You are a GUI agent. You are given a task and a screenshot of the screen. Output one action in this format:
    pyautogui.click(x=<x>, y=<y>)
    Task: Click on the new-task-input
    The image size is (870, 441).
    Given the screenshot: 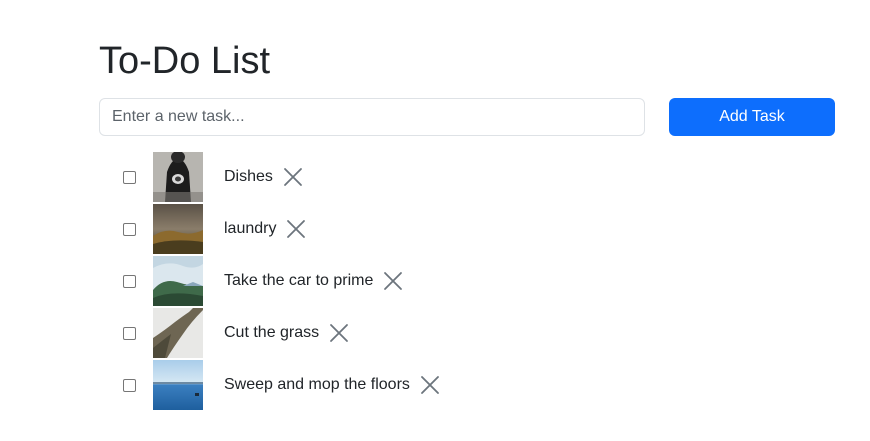 What is the action you would take?
    pyautogui.click(x=372, y=117)
    